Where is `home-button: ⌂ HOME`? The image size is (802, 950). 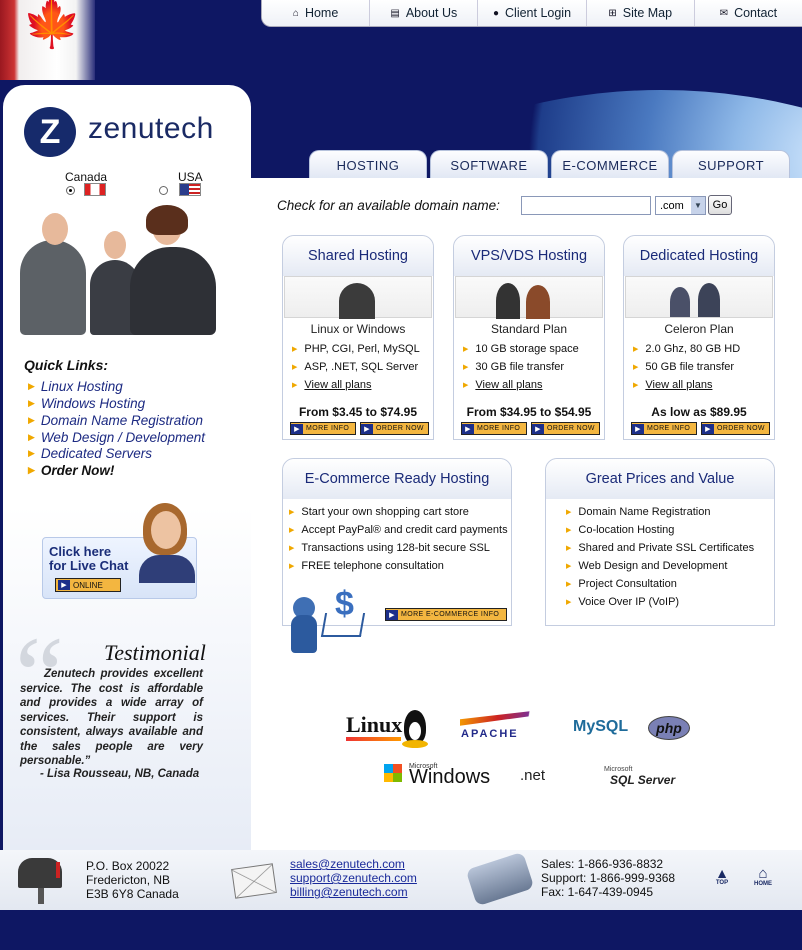
home-button: ⌂ HOME is located at coordinates (763, 879).